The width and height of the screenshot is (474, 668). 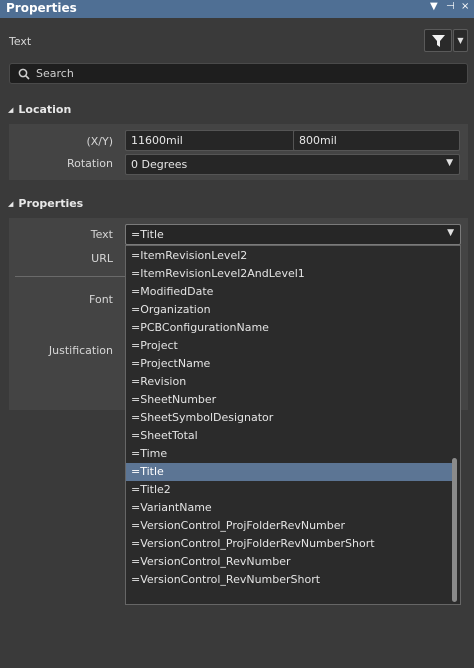 I want to click on filter-button, so click(x=438, y=40).